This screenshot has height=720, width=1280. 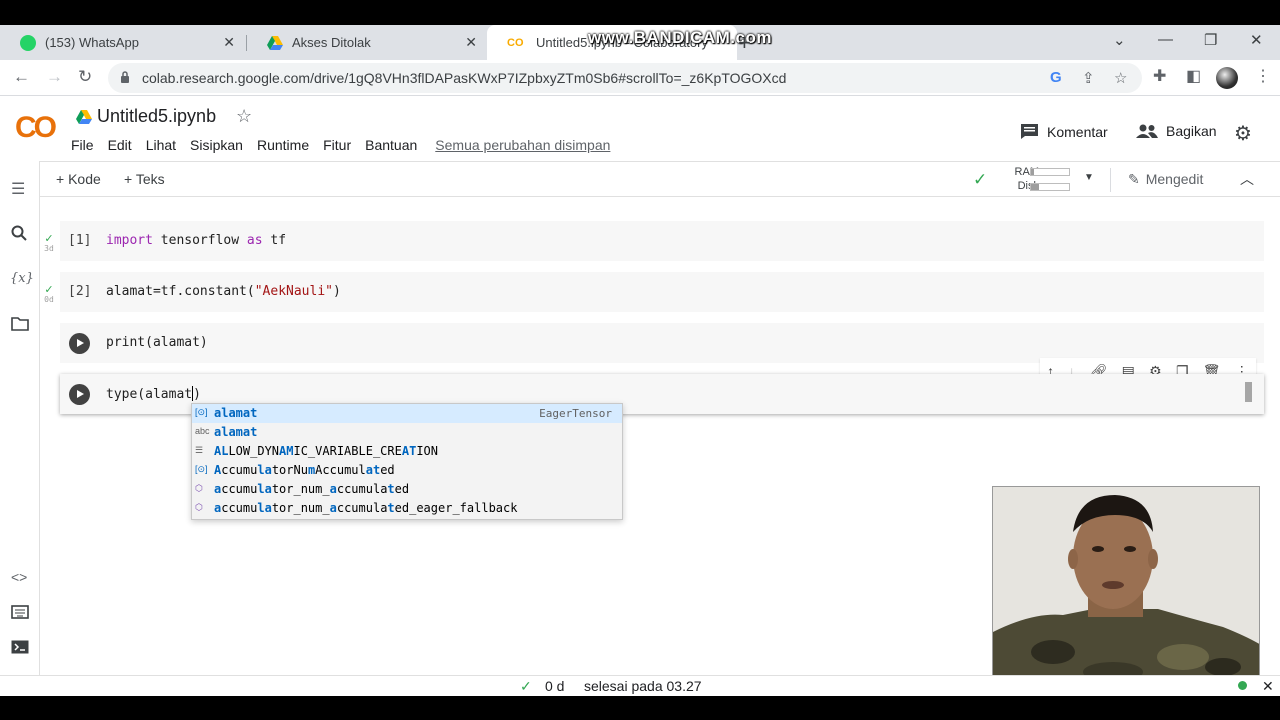 I want to click on folder-icon, so click(x=20, y=326).